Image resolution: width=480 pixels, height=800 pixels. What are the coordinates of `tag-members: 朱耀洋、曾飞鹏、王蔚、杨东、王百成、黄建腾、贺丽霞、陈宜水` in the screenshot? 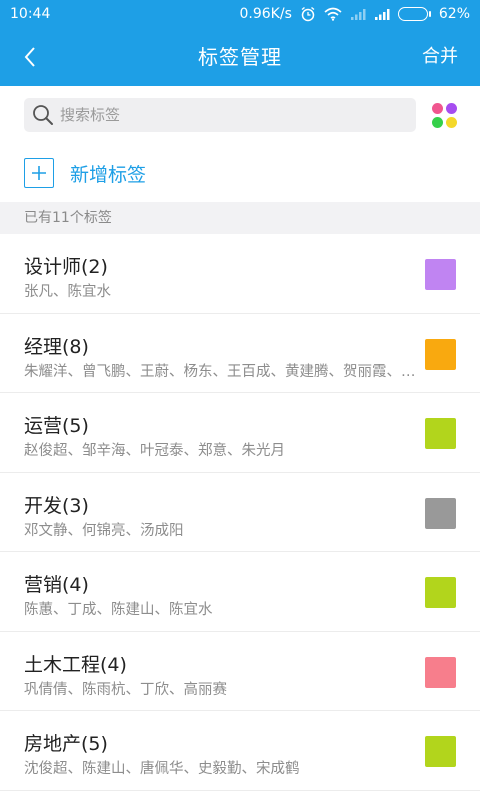 It's located at (220, 371).